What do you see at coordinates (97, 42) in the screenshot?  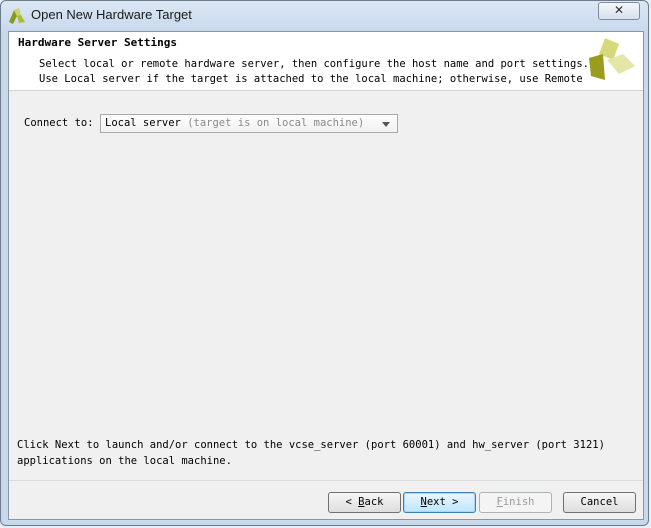 I see `page-title: Hardware Server Settings` at bounding box center [97, 42].